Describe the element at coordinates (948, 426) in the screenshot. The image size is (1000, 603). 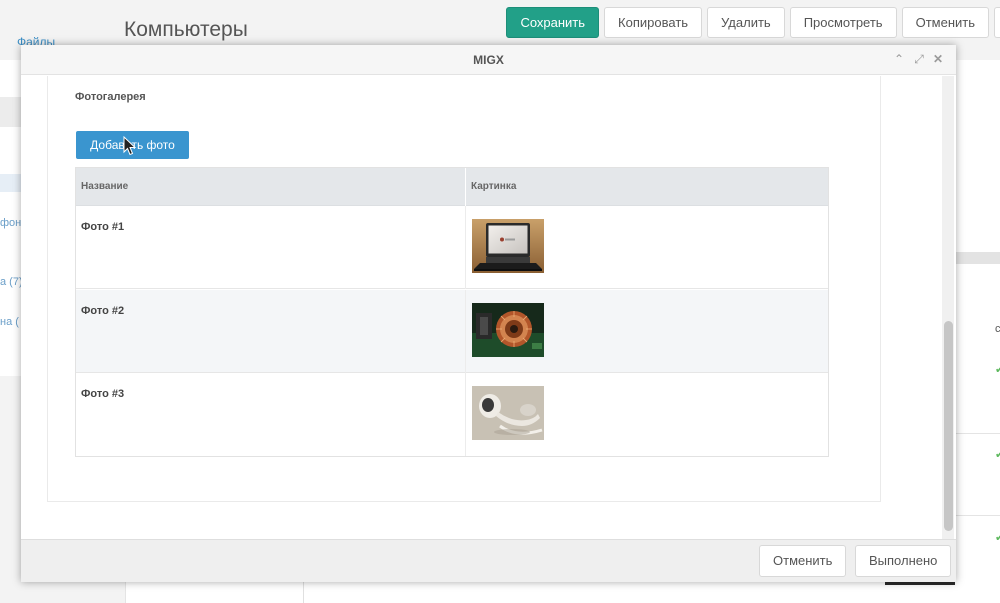
I see `scrollbar-thumb` at that location.